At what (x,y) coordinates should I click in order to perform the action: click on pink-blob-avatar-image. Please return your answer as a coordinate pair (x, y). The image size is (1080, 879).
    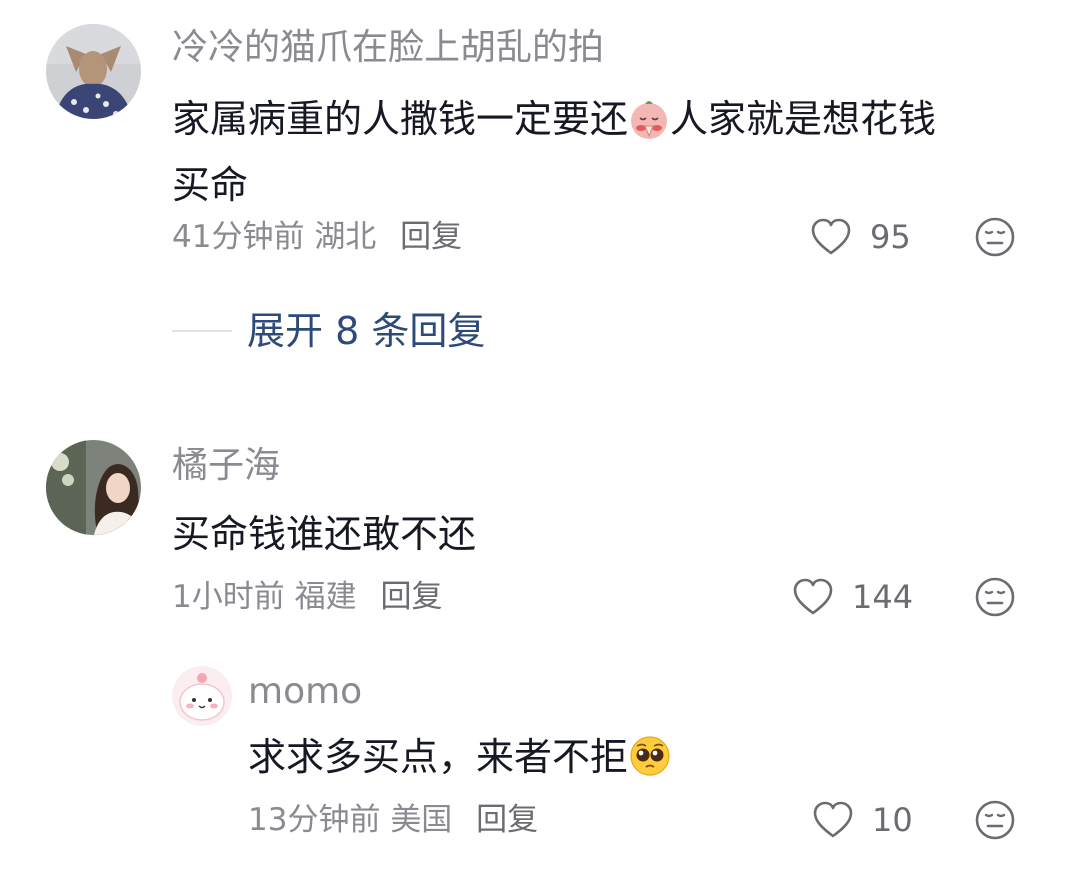
    Looking at the image, I should click on (202, 696).